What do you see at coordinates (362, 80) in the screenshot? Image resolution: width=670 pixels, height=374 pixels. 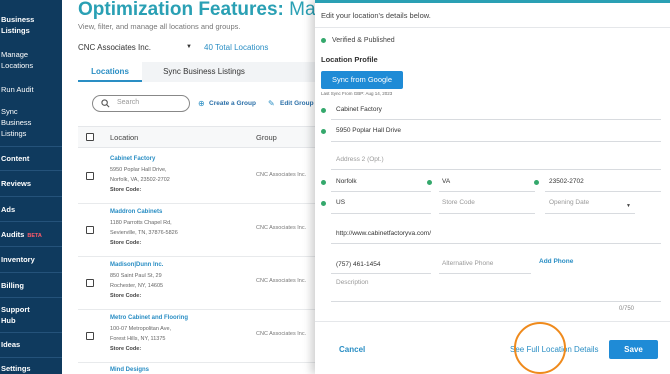 I see `sync-from-google-button: Sync from Google` at bounding box center [362, 80].